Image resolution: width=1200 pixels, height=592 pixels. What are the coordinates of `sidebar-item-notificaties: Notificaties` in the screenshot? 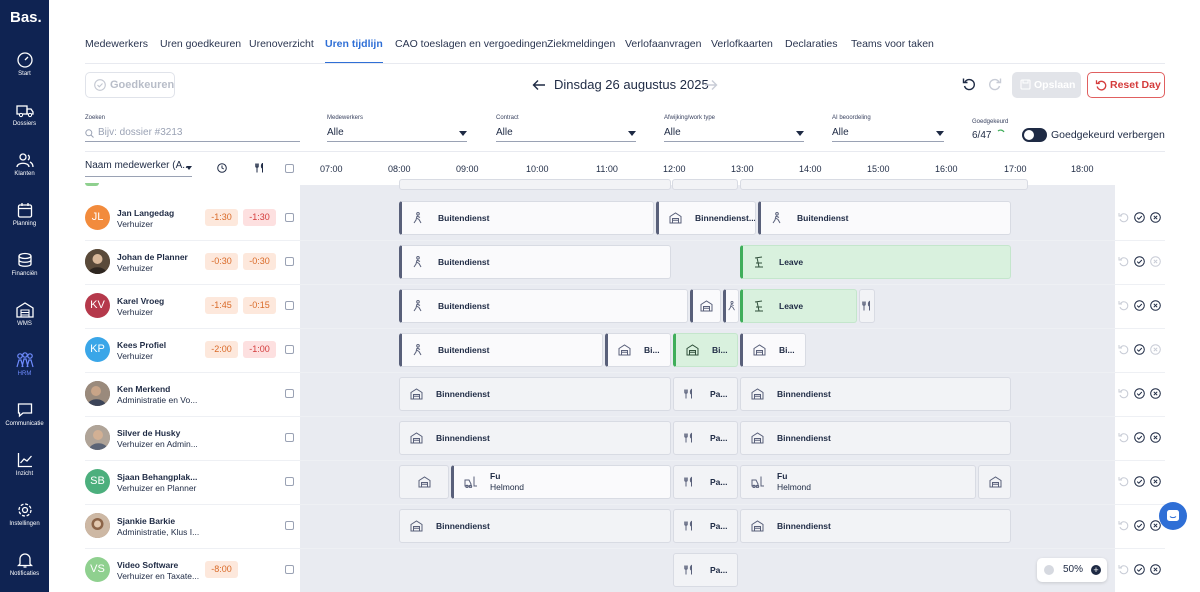 It's located at (24, 572).